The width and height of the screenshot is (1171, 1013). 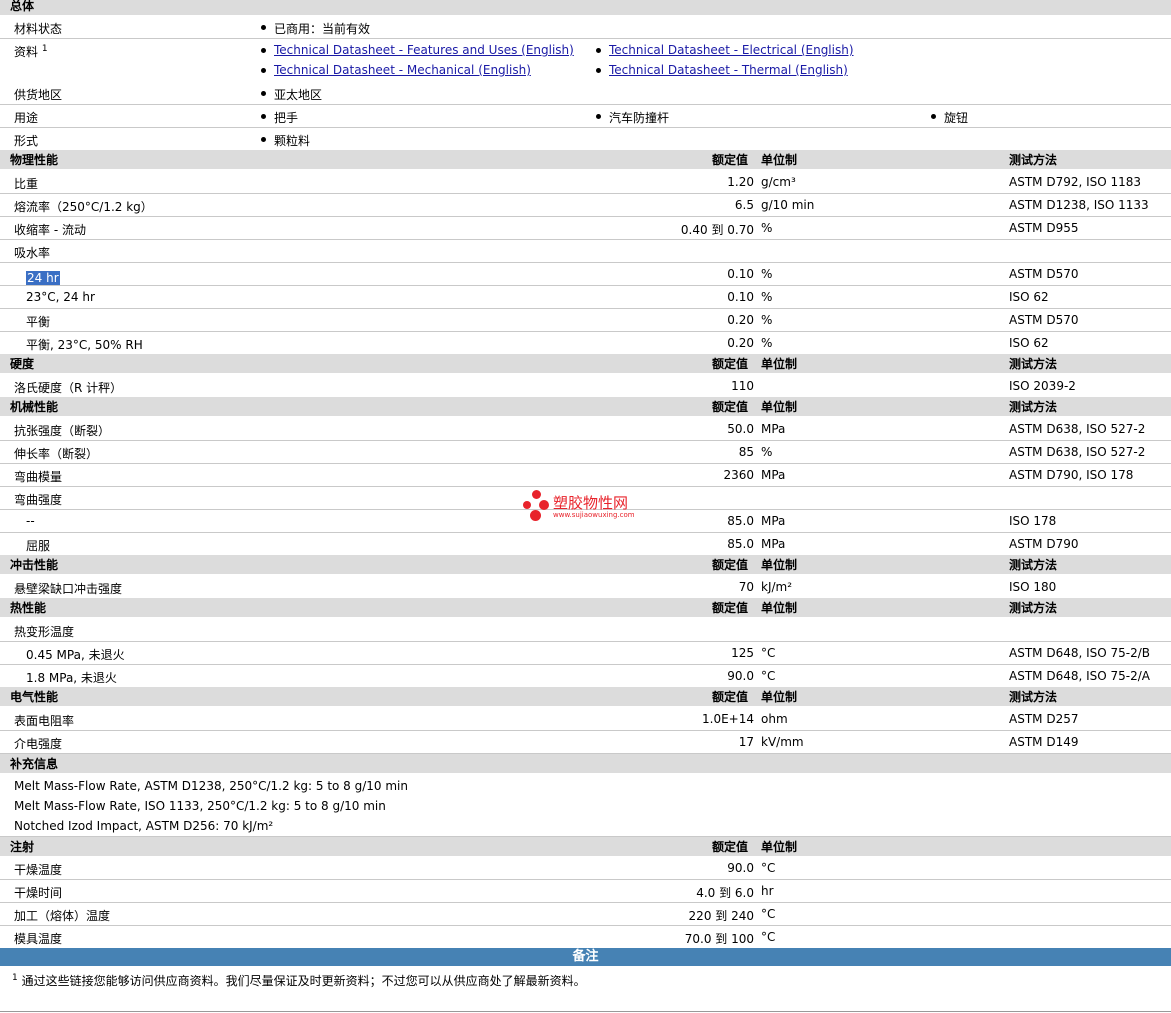 What do you see at coordinates (68, 589) in the screenshot?
I see `row-label: 悬壁梁缺口冲击强度` at bounding box center [68, 589].